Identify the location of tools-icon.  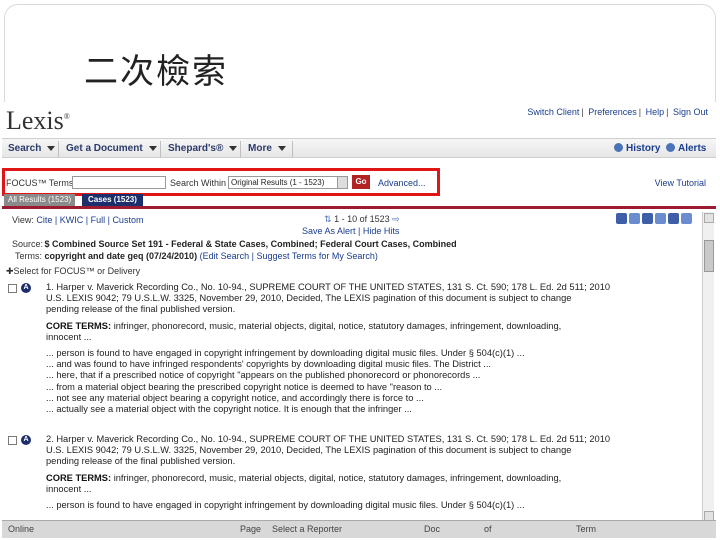
(686, 218).